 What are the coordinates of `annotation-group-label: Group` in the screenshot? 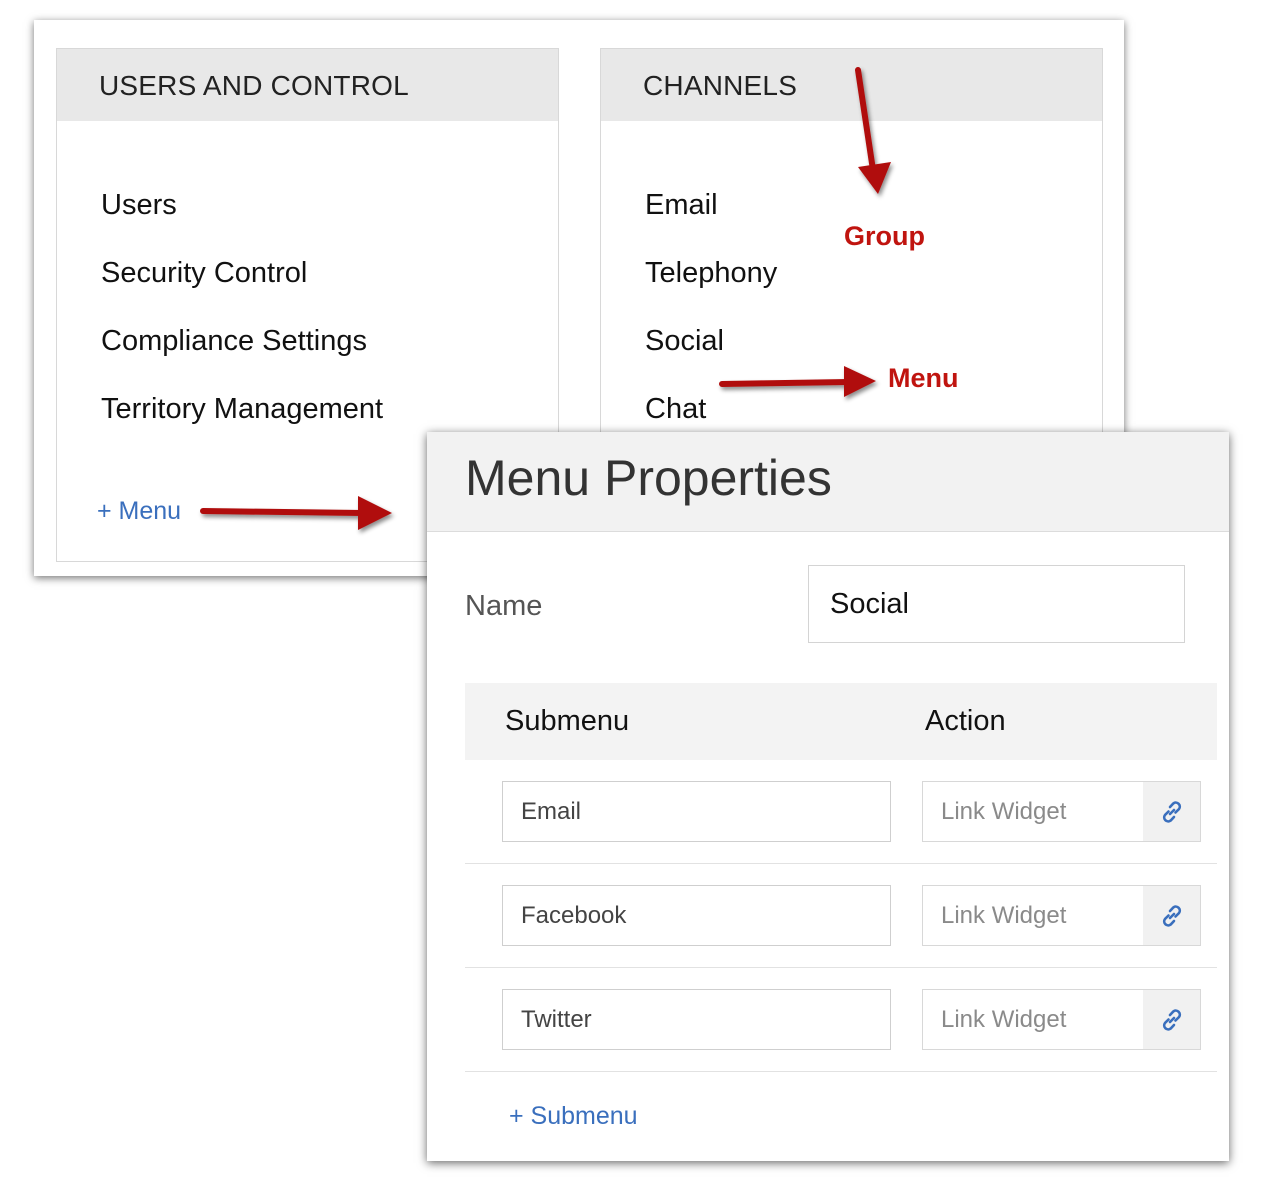 It's located at (884, 236).